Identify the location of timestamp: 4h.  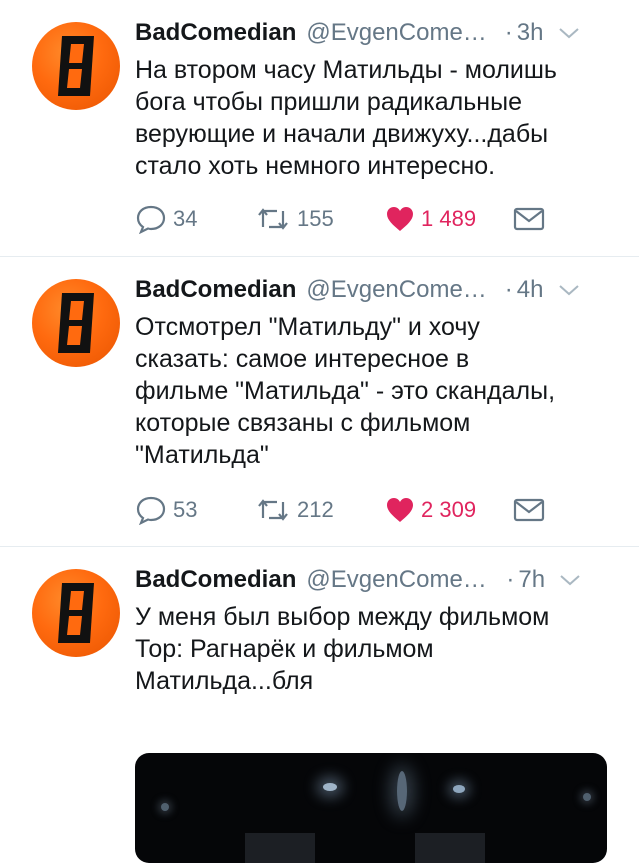
(530, 290).